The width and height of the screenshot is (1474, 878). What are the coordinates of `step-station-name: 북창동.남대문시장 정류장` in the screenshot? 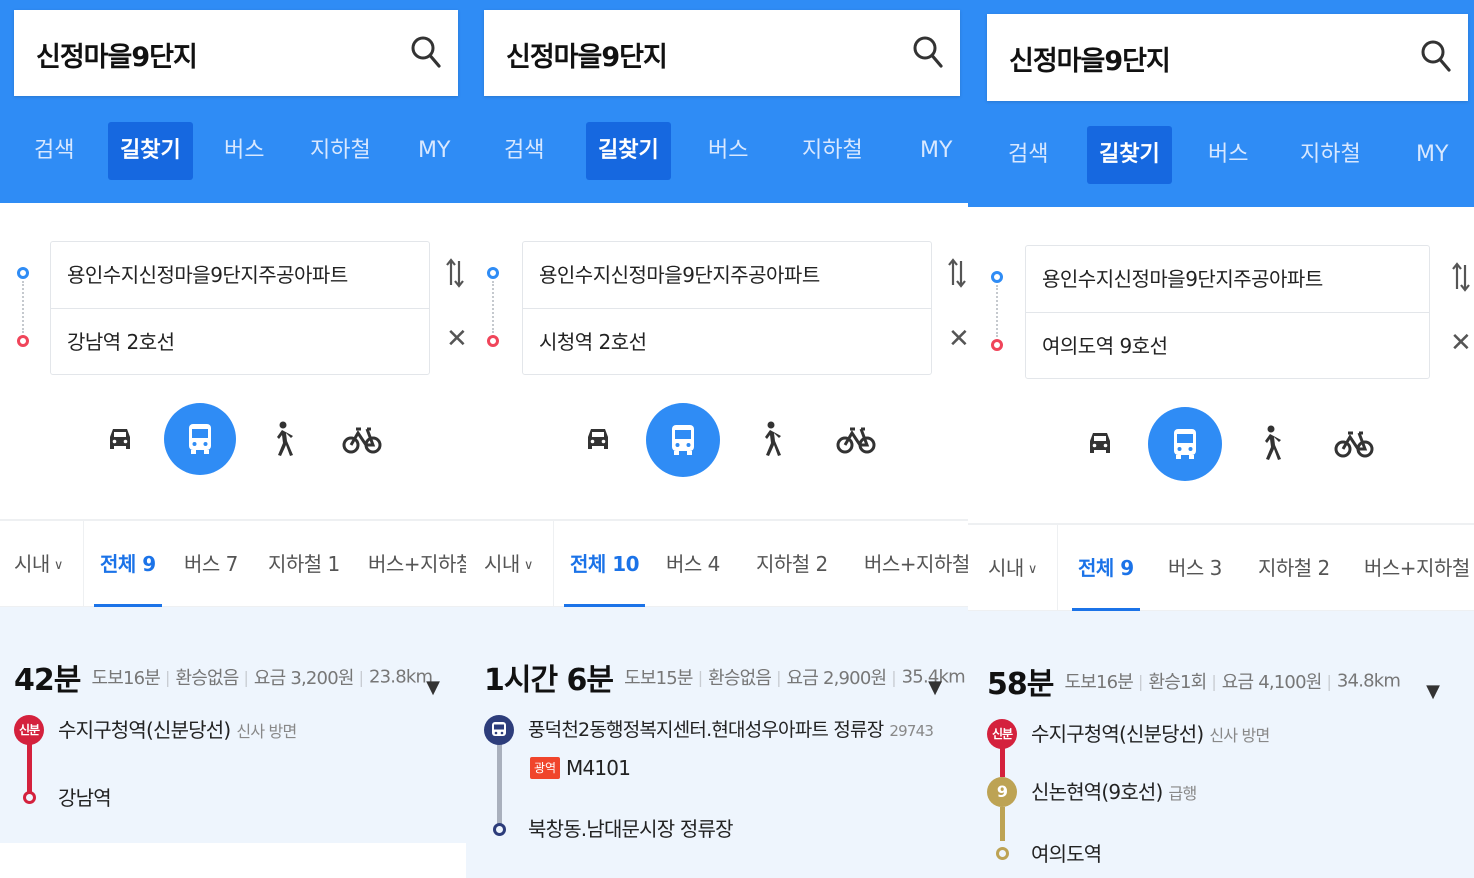 It's located at (631, 829).